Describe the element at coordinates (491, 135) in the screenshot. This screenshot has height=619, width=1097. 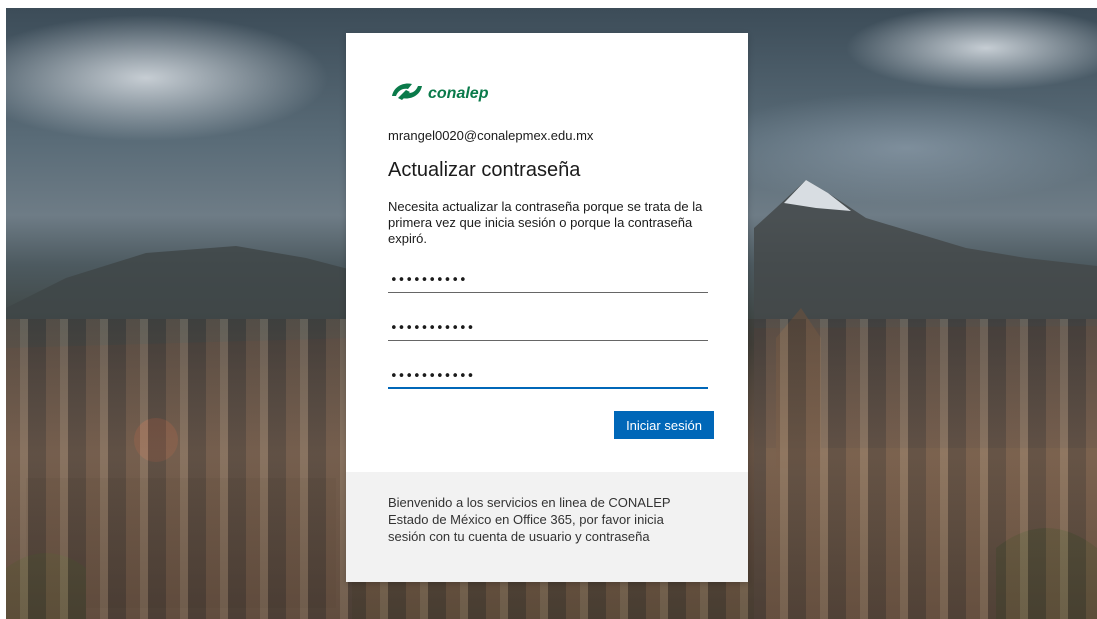
I see `account-email: mrangel0020@conalepmex.edu.mx` at that location.